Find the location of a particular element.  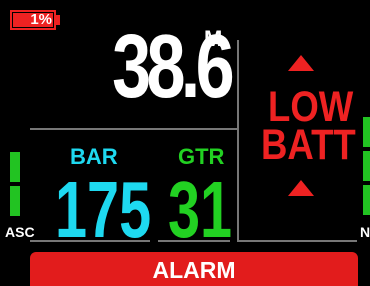

battery-level-text: 1% is located at coordinates (41, 19).